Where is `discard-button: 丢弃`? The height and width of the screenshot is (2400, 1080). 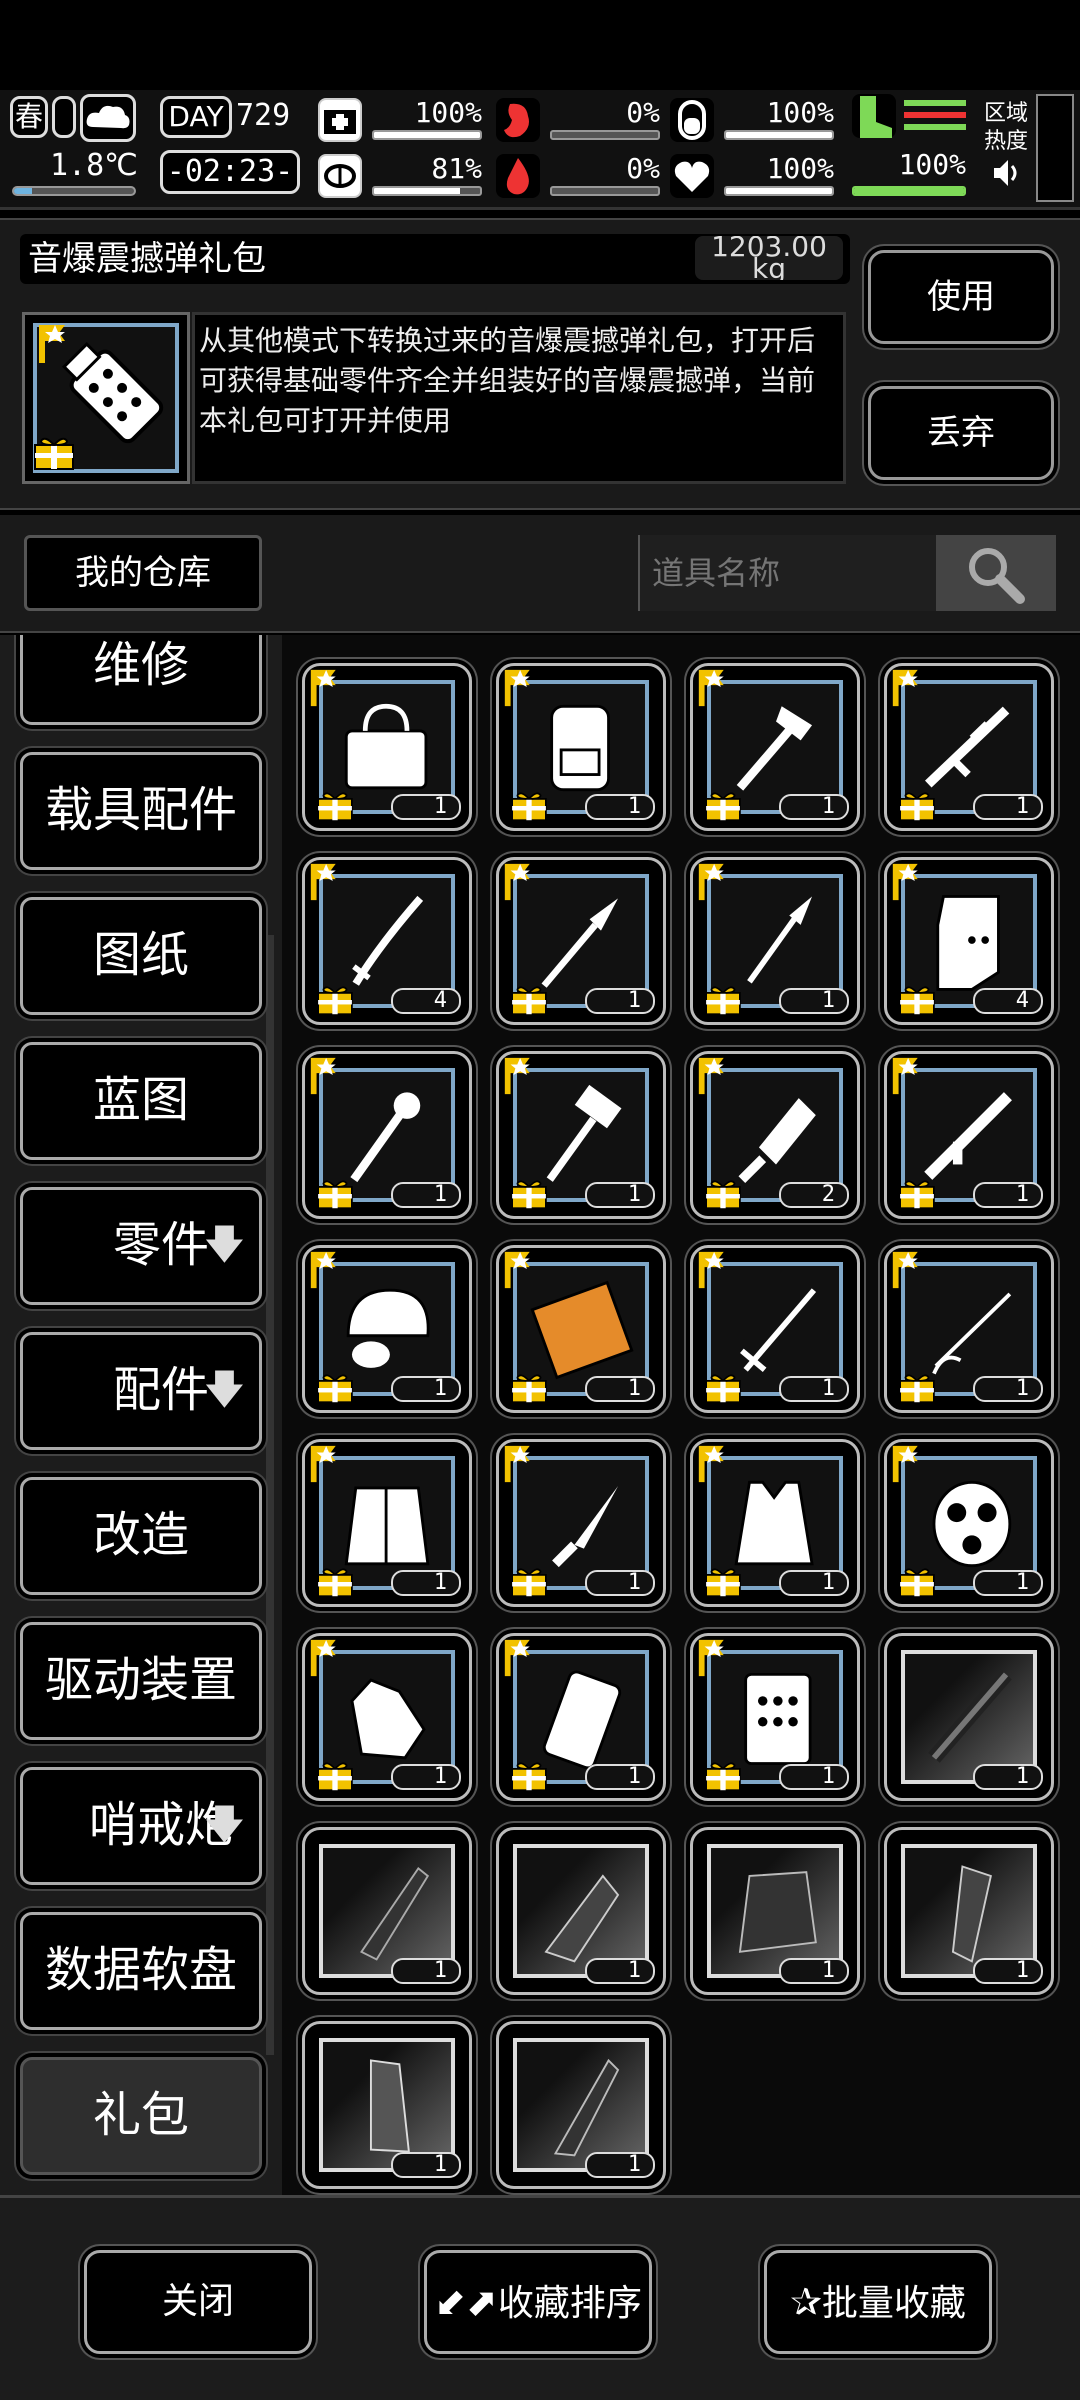 discard-button: 丢弃 is located at coordinates (961, 433).